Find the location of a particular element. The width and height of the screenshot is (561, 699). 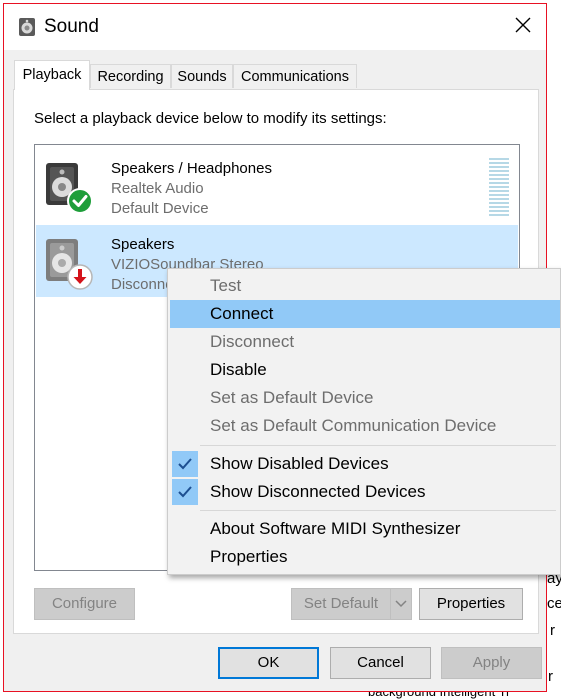

device-status: Default Device is located at coordinates (160, 208).